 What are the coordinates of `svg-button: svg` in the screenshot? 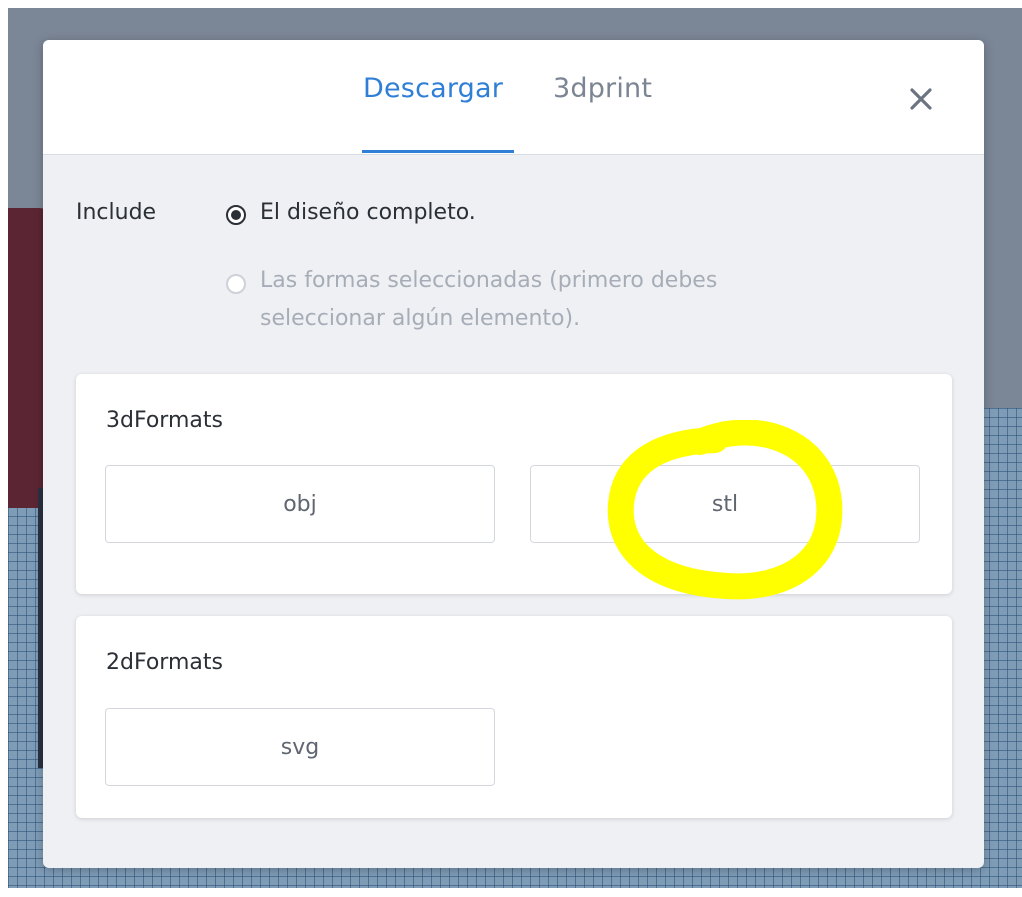 It's located at (300, 747).